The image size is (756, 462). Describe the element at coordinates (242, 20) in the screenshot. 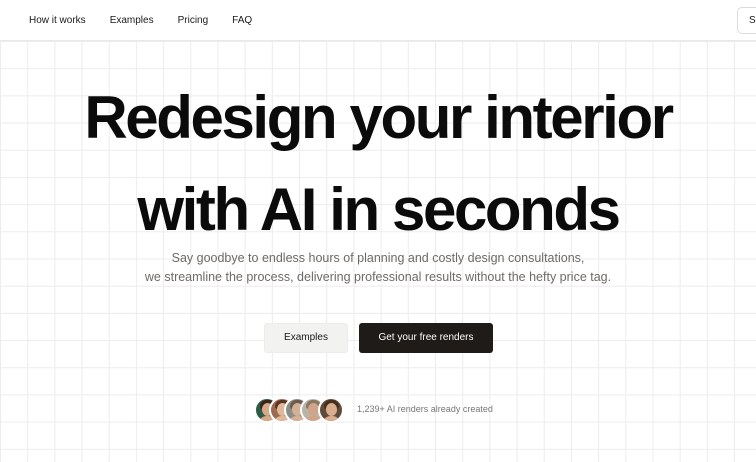

I see `nav-link-faq: FAQ` at that location.